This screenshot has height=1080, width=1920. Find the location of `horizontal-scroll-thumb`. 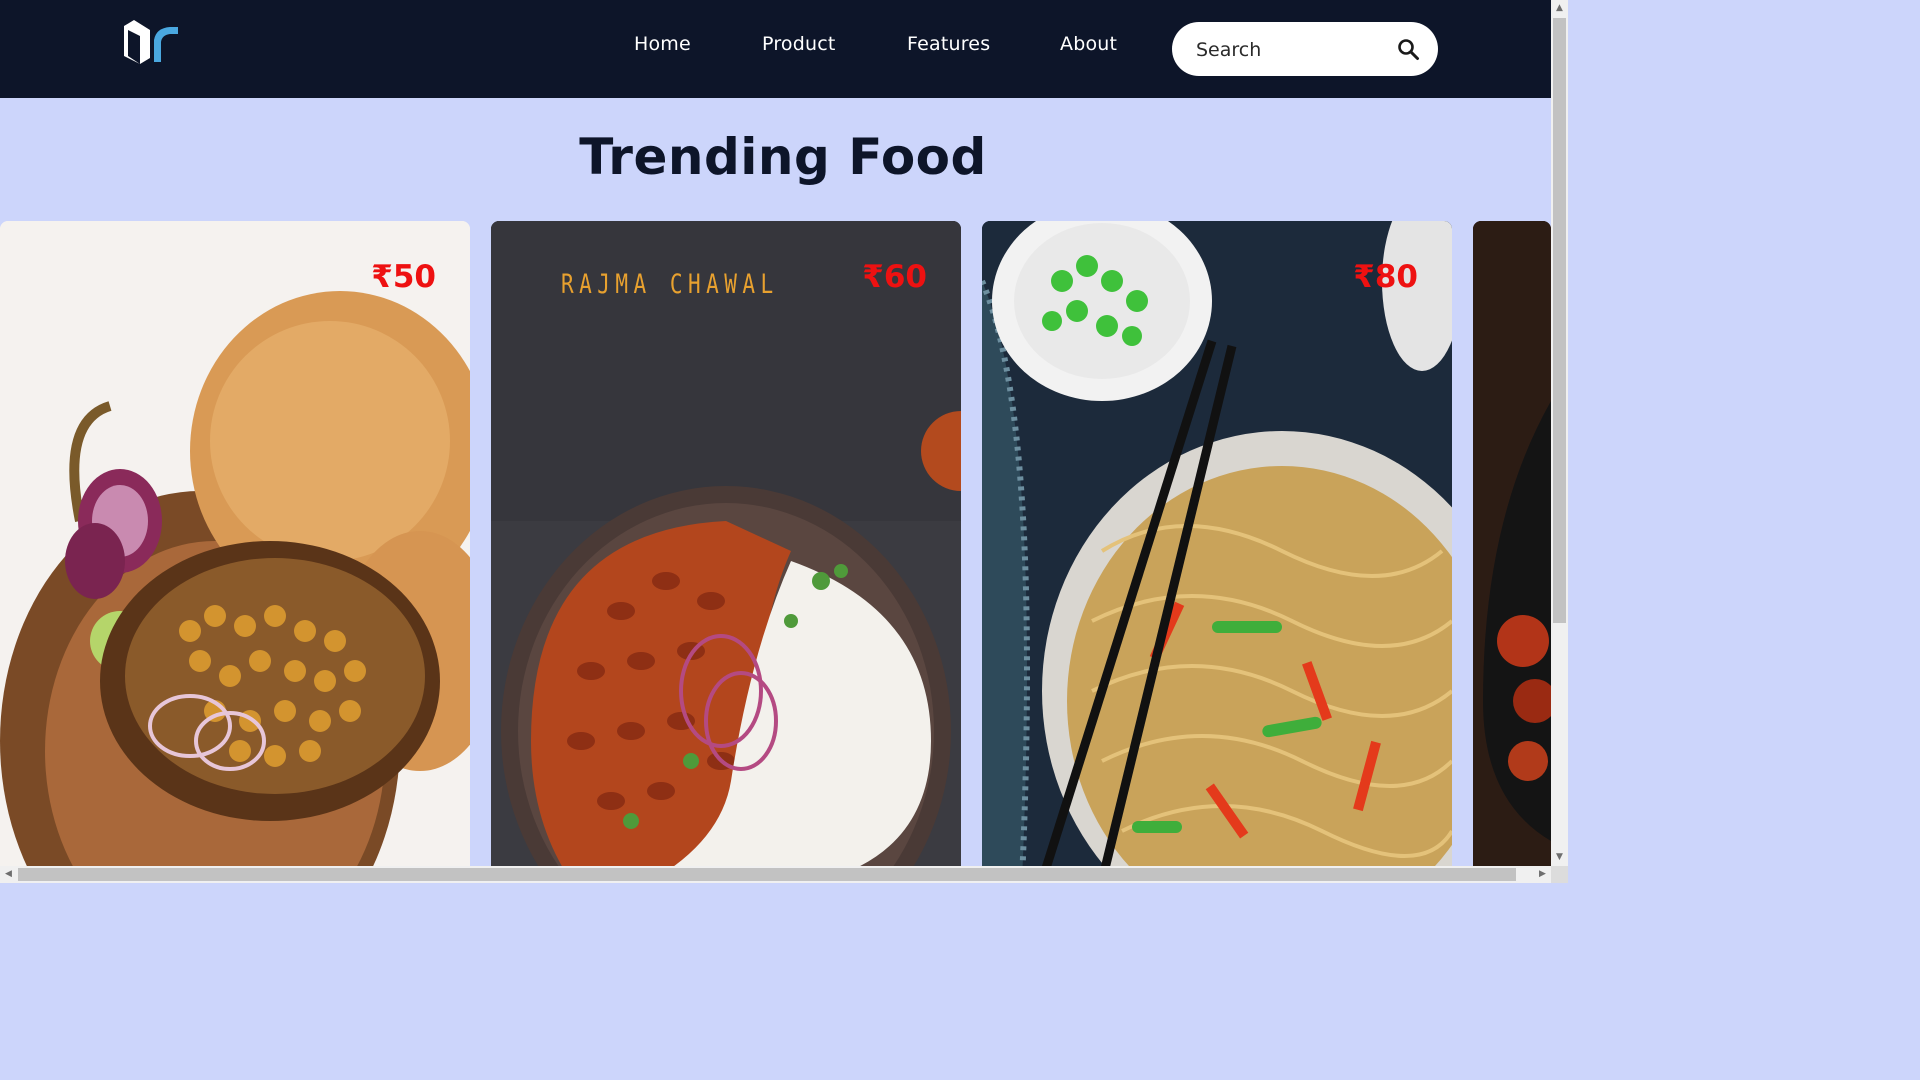

horizontal-scroll-thumb is located at coordinates (767, 874).